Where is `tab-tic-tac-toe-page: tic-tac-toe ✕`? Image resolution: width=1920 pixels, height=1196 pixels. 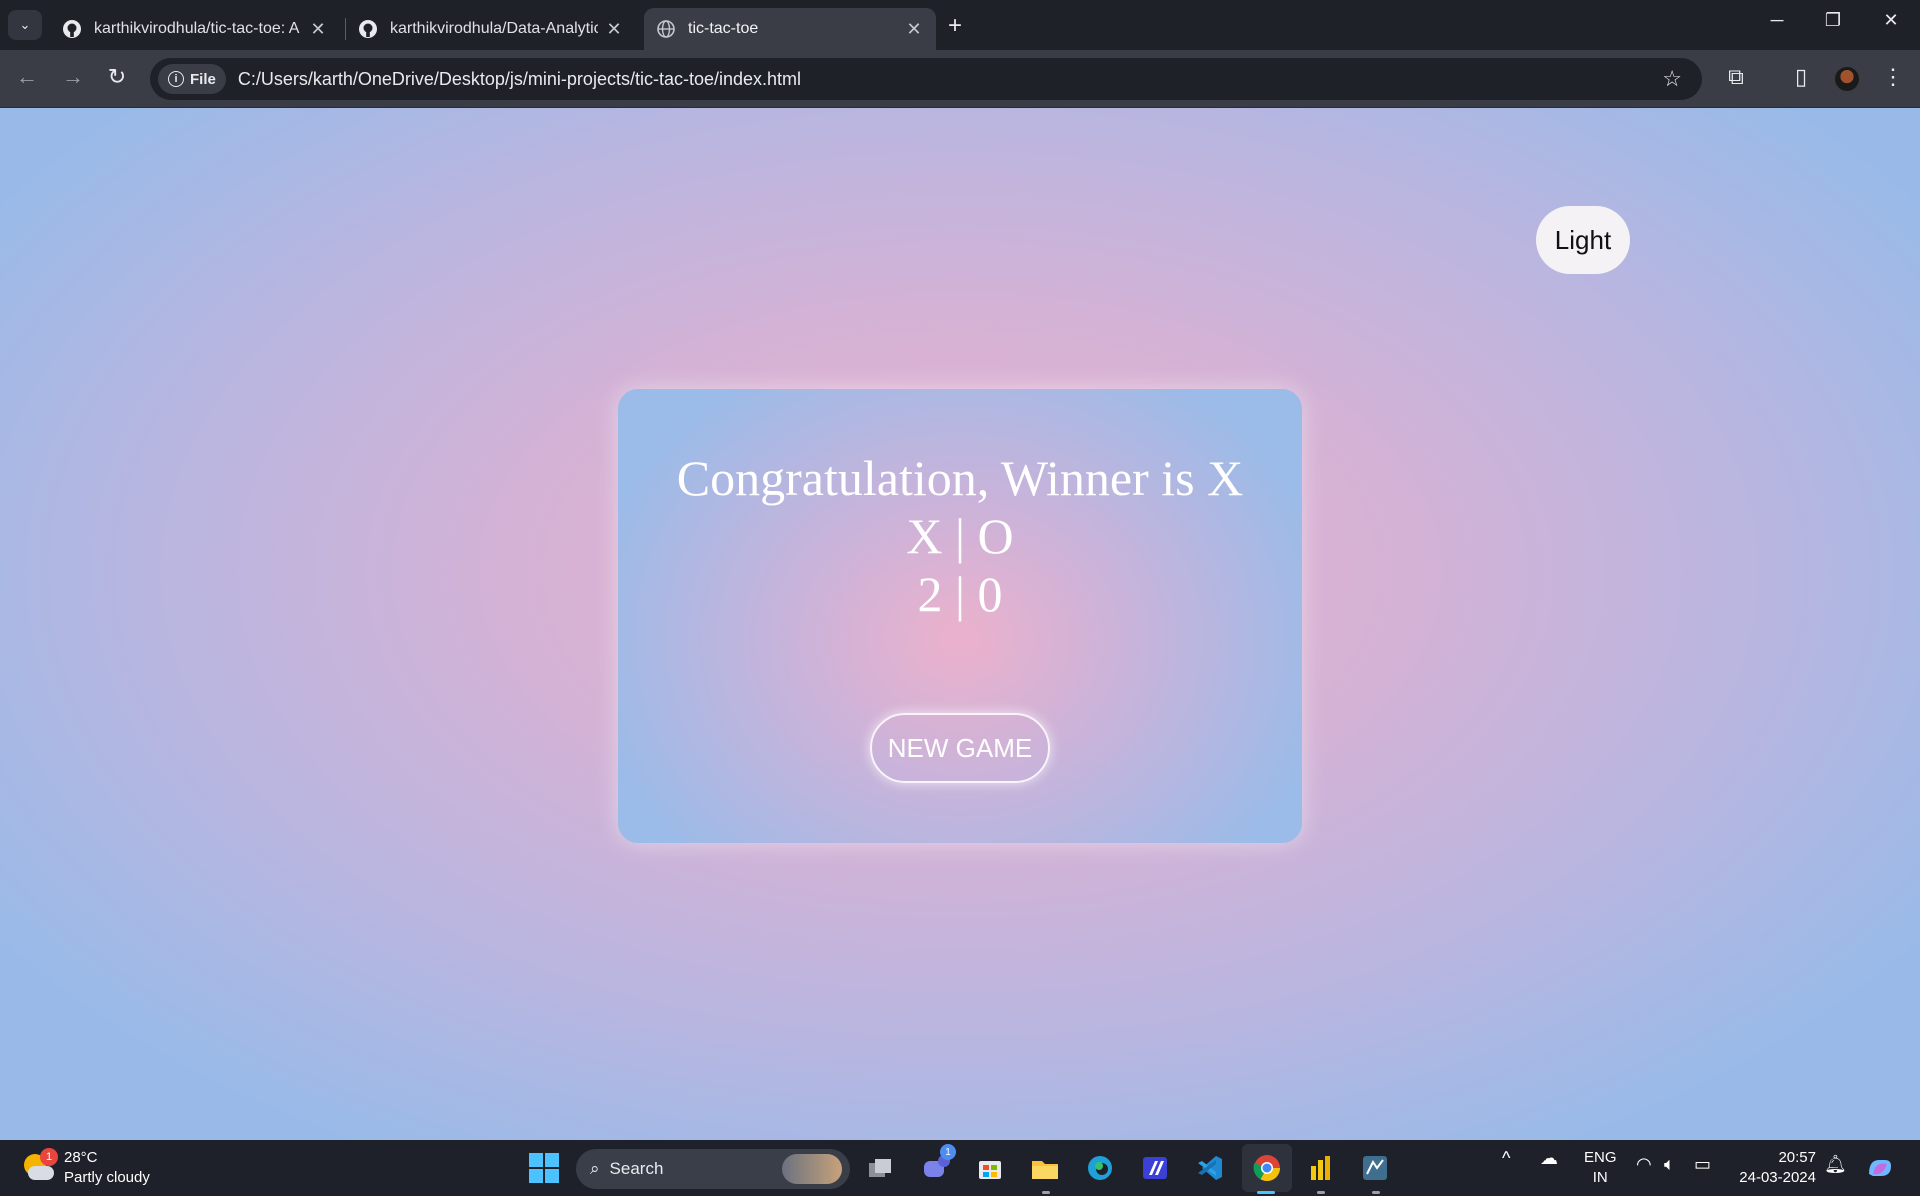
tab-tic-tac-toe-page: tic-tac-toe ✕ is located at coordinates (790, 29).